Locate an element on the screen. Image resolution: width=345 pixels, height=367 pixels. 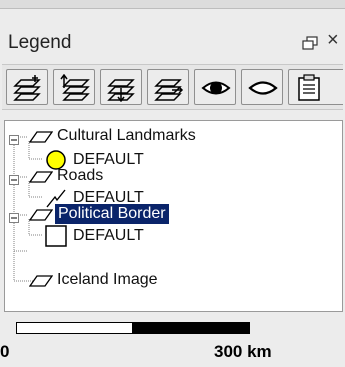
dock-icon is located at coordinates (310, 43).